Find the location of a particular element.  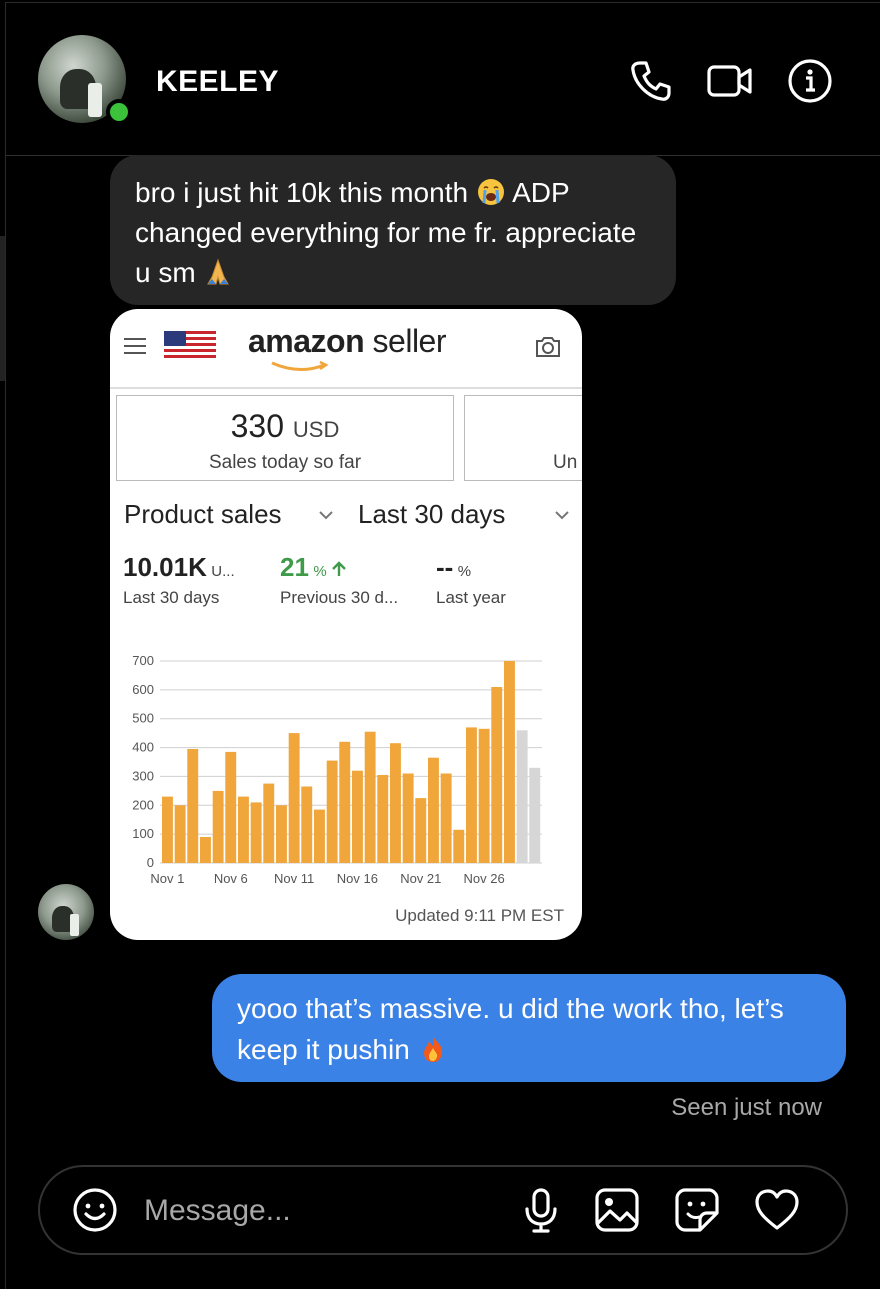

sales-today-tile: 330 USD Sales today so far is located at coordinates (285, 438).